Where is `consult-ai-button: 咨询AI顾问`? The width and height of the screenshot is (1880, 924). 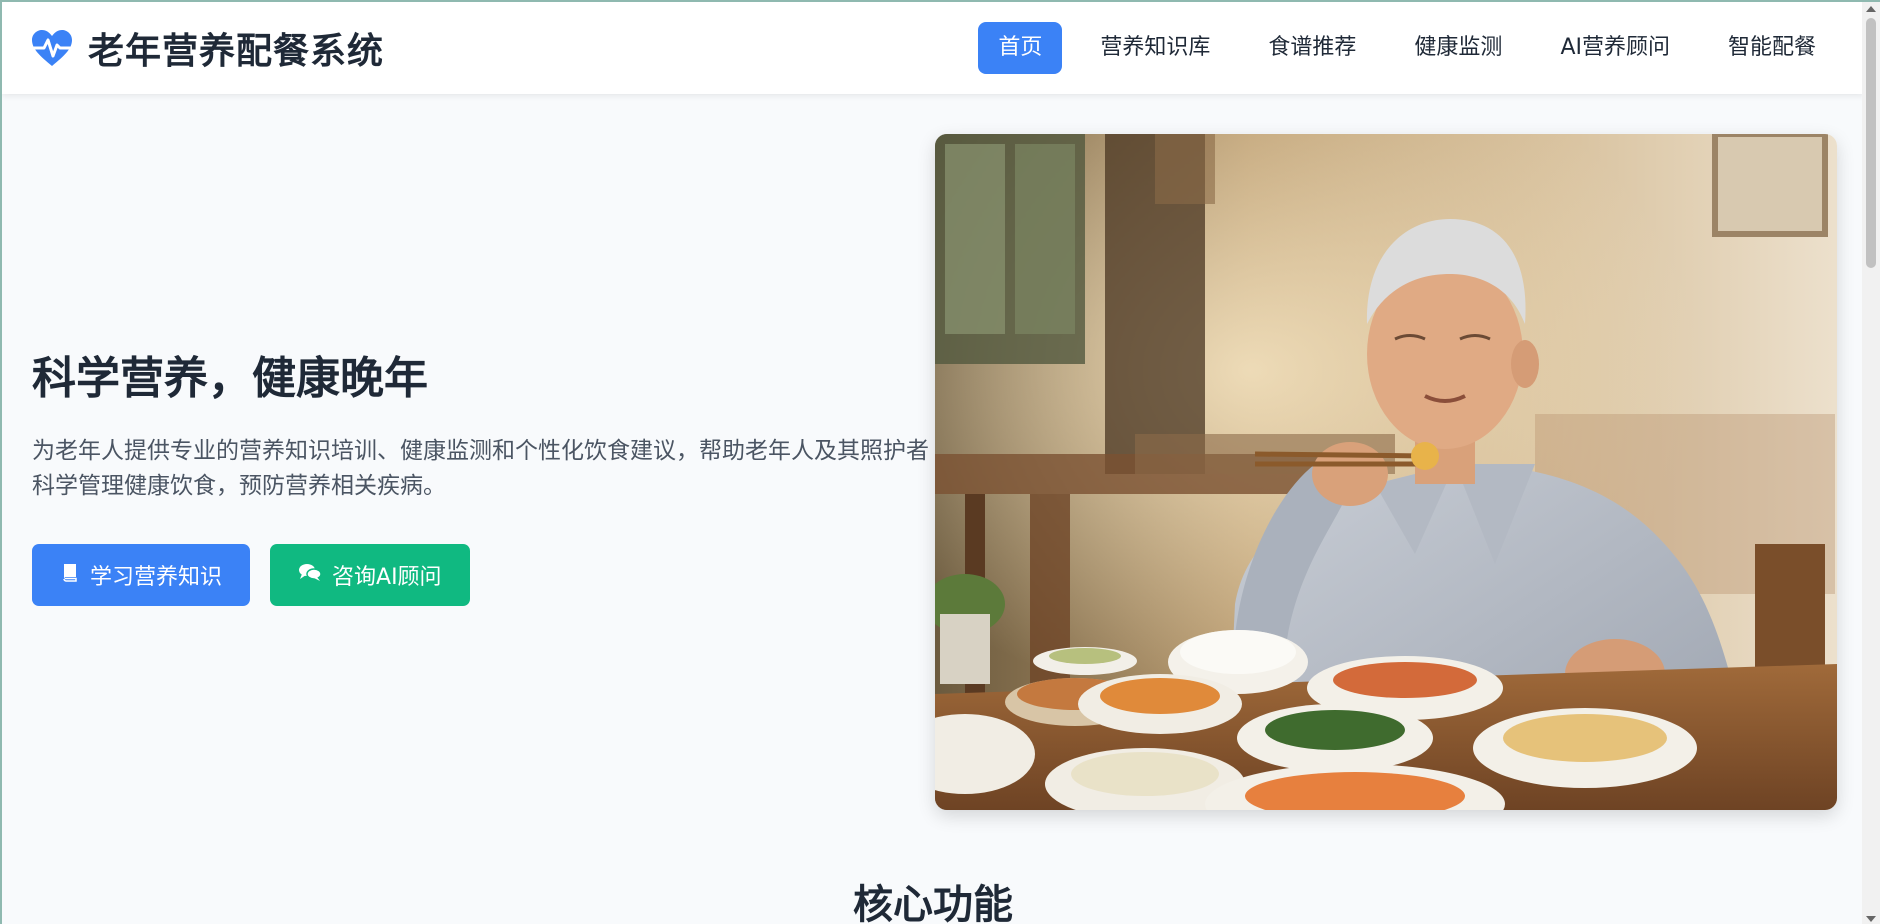 consult-ai-button: 咨询AI顾问 is located at coordinates (370, 575).